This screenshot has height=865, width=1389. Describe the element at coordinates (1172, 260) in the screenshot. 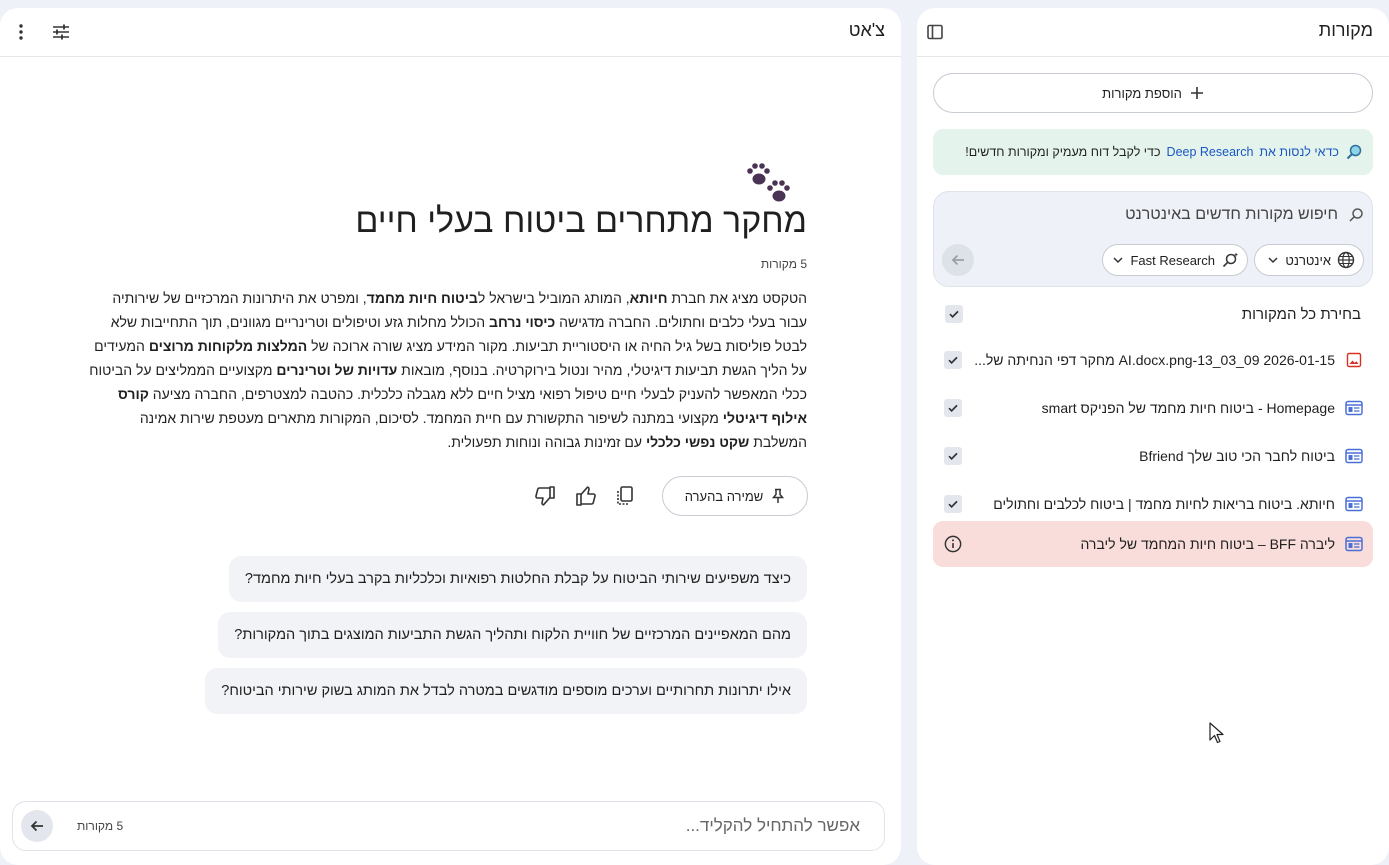

I see `research-chip-label: Fast Research` at that location.